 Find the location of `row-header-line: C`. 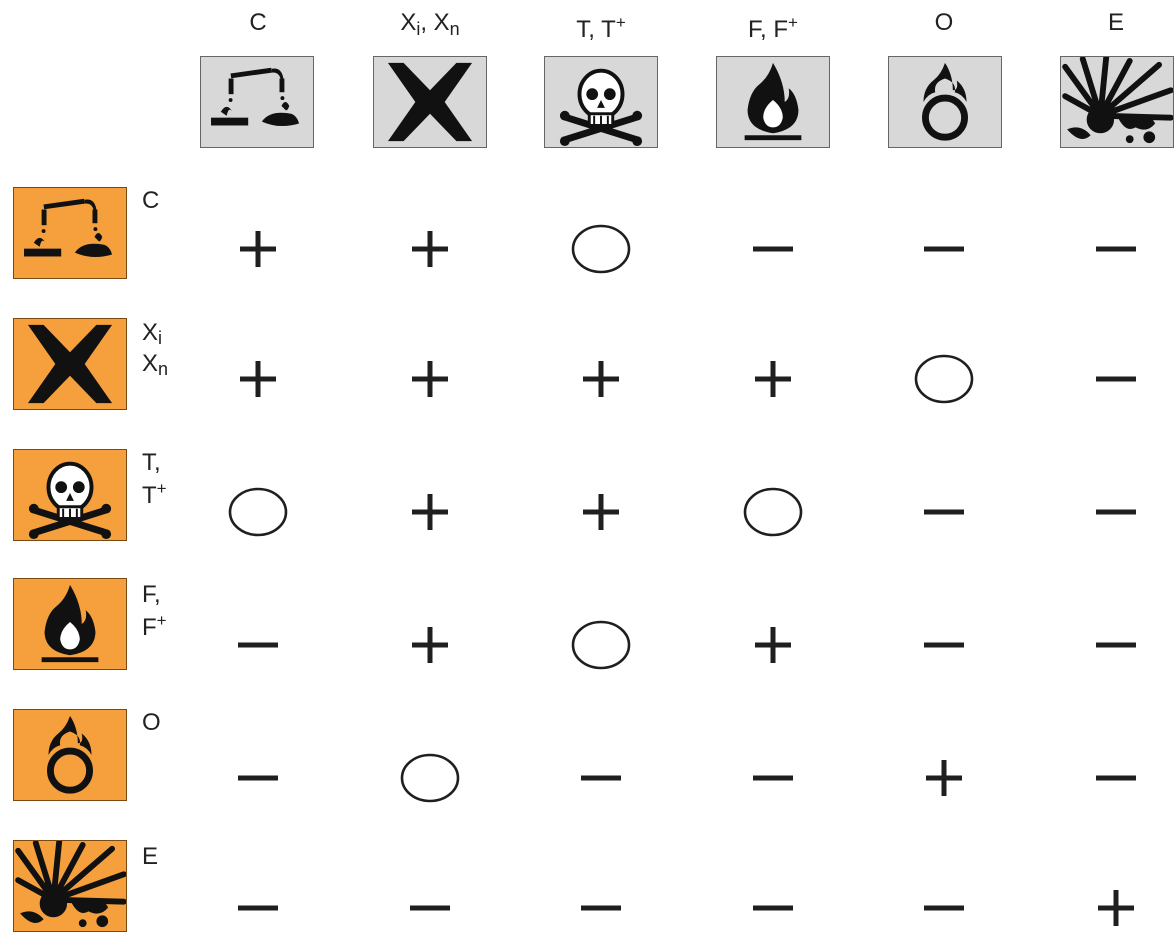

row-header-line: C is located at coordinates (151, 200).